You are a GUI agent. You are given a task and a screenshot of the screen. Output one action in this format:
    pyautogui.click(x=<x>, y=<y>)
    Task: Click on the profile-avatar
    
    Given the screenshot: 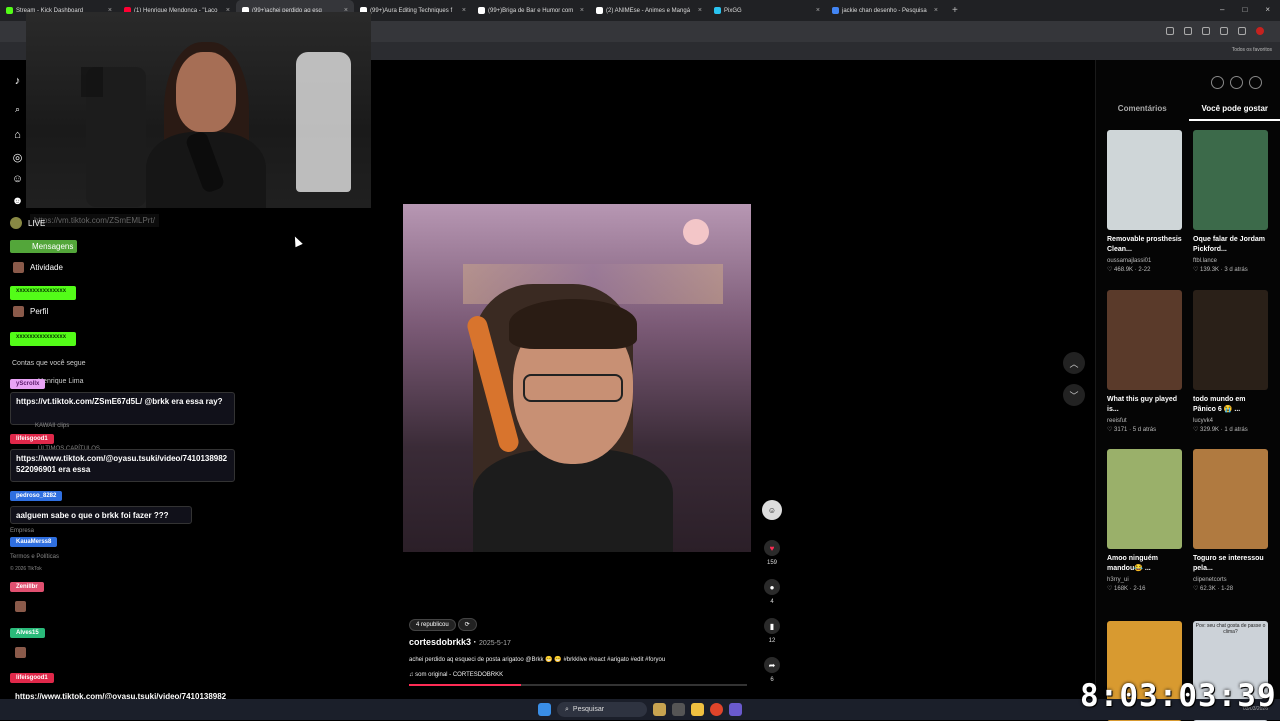 What is the action you would take?
    pyautogui.click(x=1260, y=31)
    